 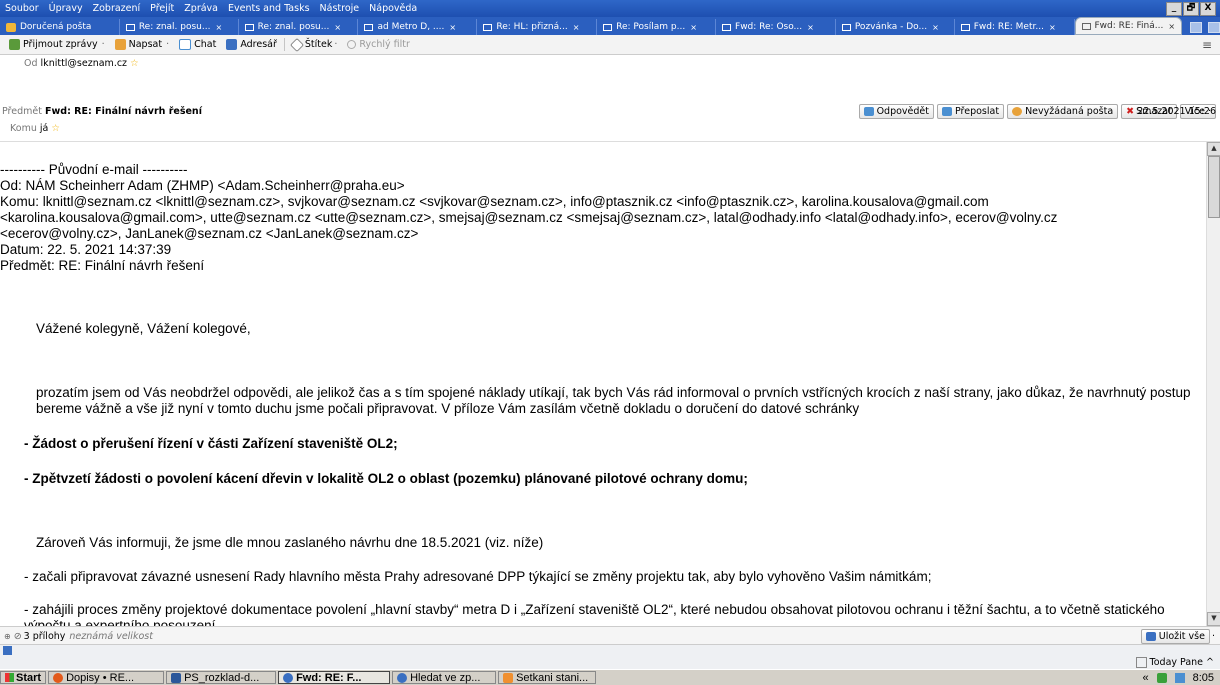 What do you see at coordinates (232, 44) in the screenshot?
I see `address-book-icon` at bounding box center [232, 44].